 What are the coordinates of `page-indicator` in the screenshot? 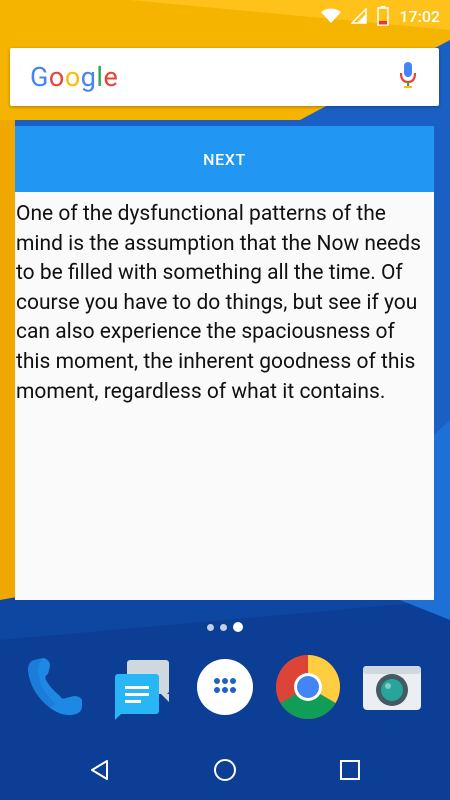 It's located at (225, 627).